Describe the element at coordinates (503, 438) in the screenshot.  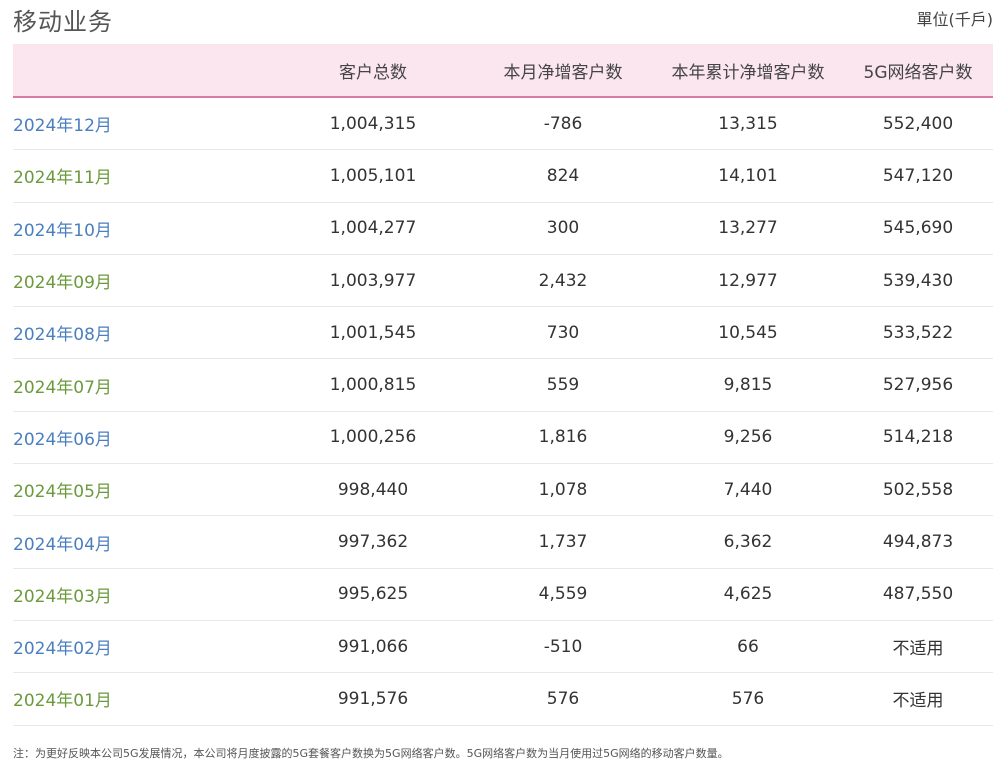
I see `table-row: 2024年06月 1,000,256 1,816 9,256 514,218` at that location.